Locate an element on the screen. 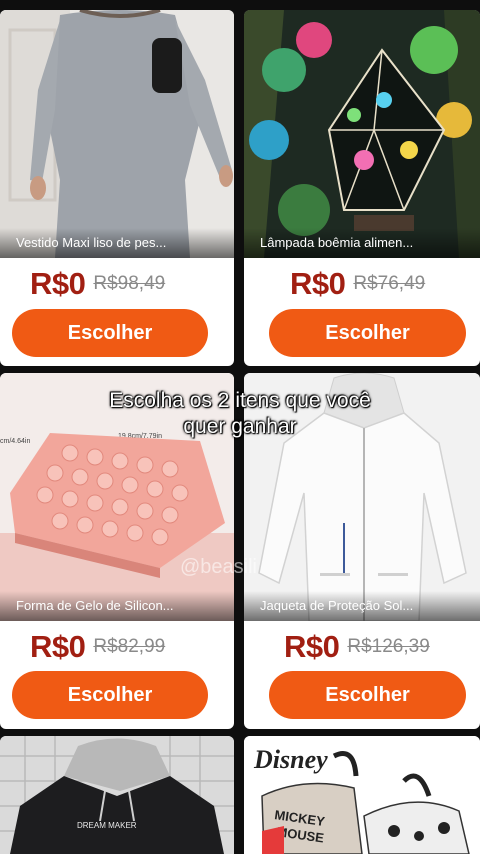 Image resolution: width=480 pixels, height=854 pixels. price-row: R$0 R$98,49 is located at coordinates (117, 284).